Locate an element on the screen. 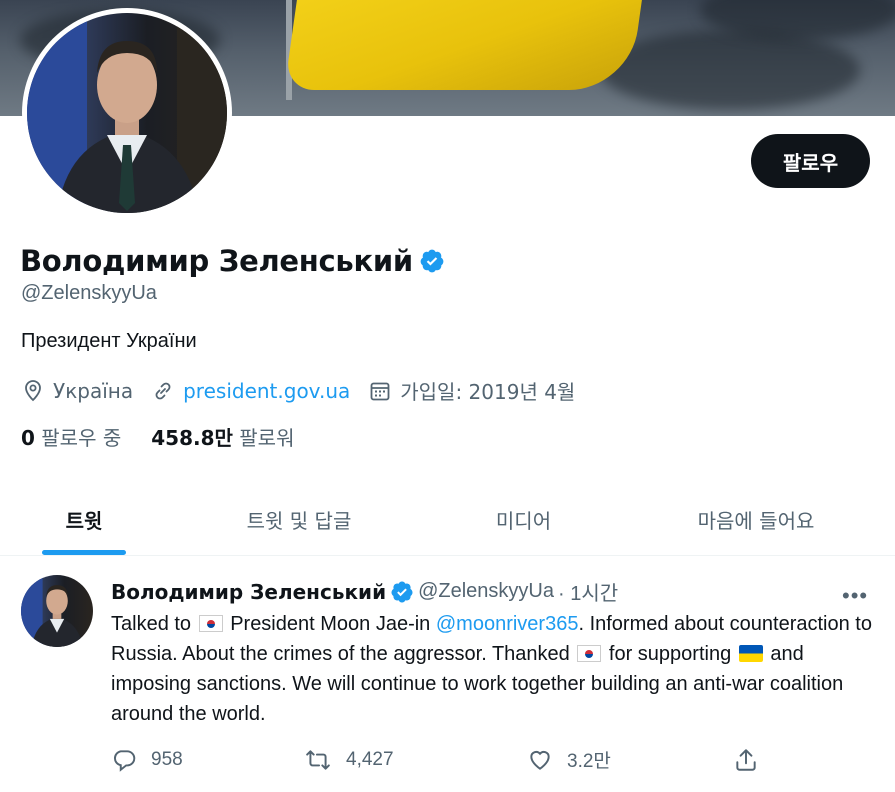  share-button is located at coordinates (753, 760).